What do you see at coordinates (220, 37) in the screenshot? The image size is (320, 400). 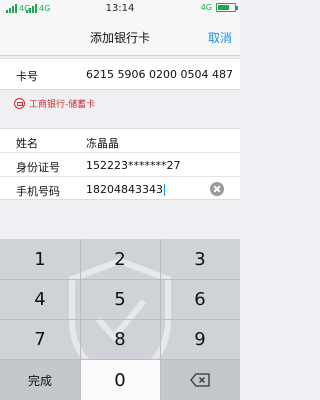 I see `cancel-button: 取消` at bounding box center [220, 37].